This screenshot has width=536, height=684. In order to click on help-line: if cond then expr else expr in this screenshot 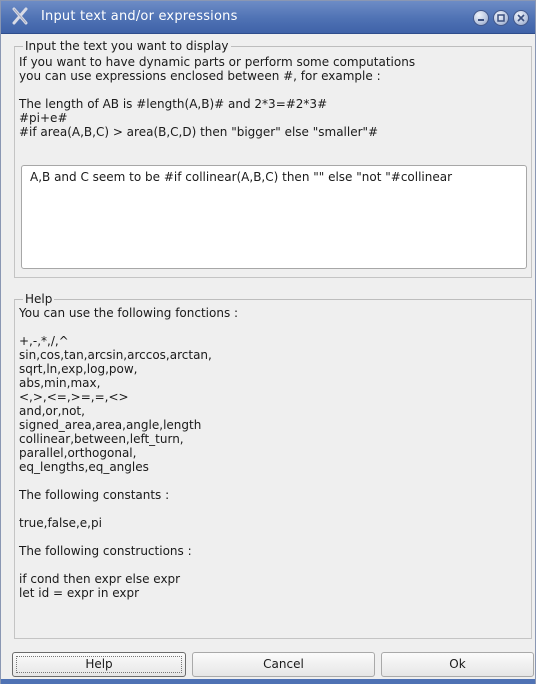, I will do `click(100, 579)`.